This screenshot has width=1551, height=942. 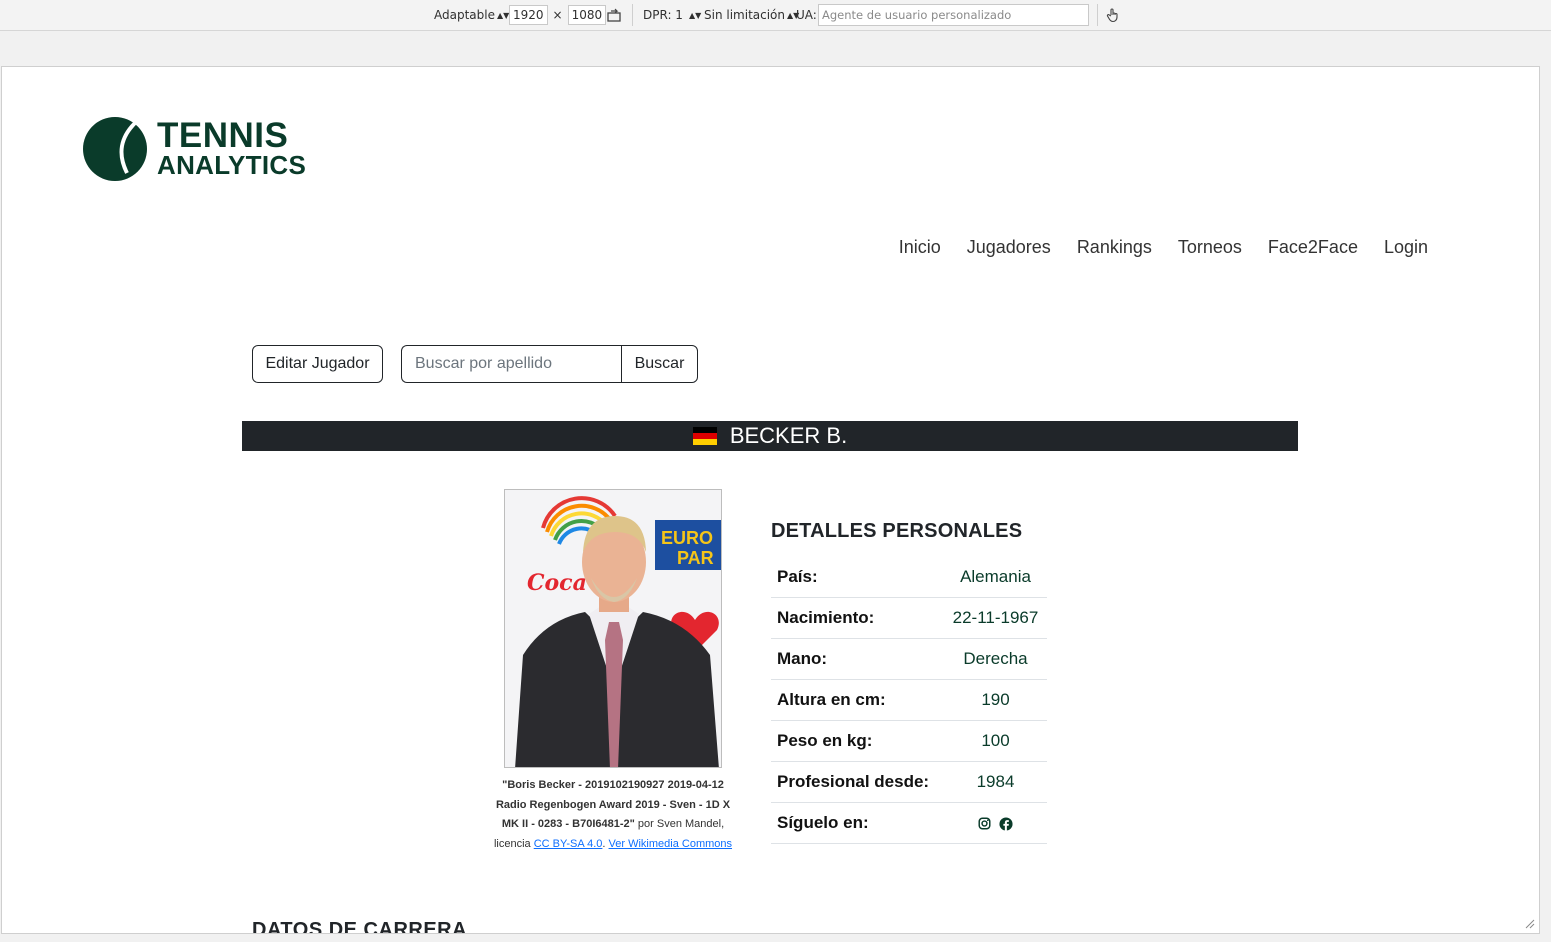 I want to click on player-photo: EURO PAR Coca, so click(x=613, y=628).